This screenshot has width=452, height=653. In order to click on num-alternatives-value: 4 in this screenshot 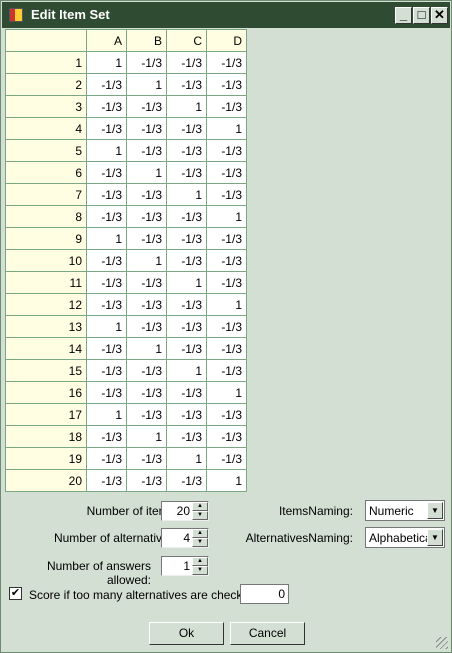, I will do `click(186, 538)`.